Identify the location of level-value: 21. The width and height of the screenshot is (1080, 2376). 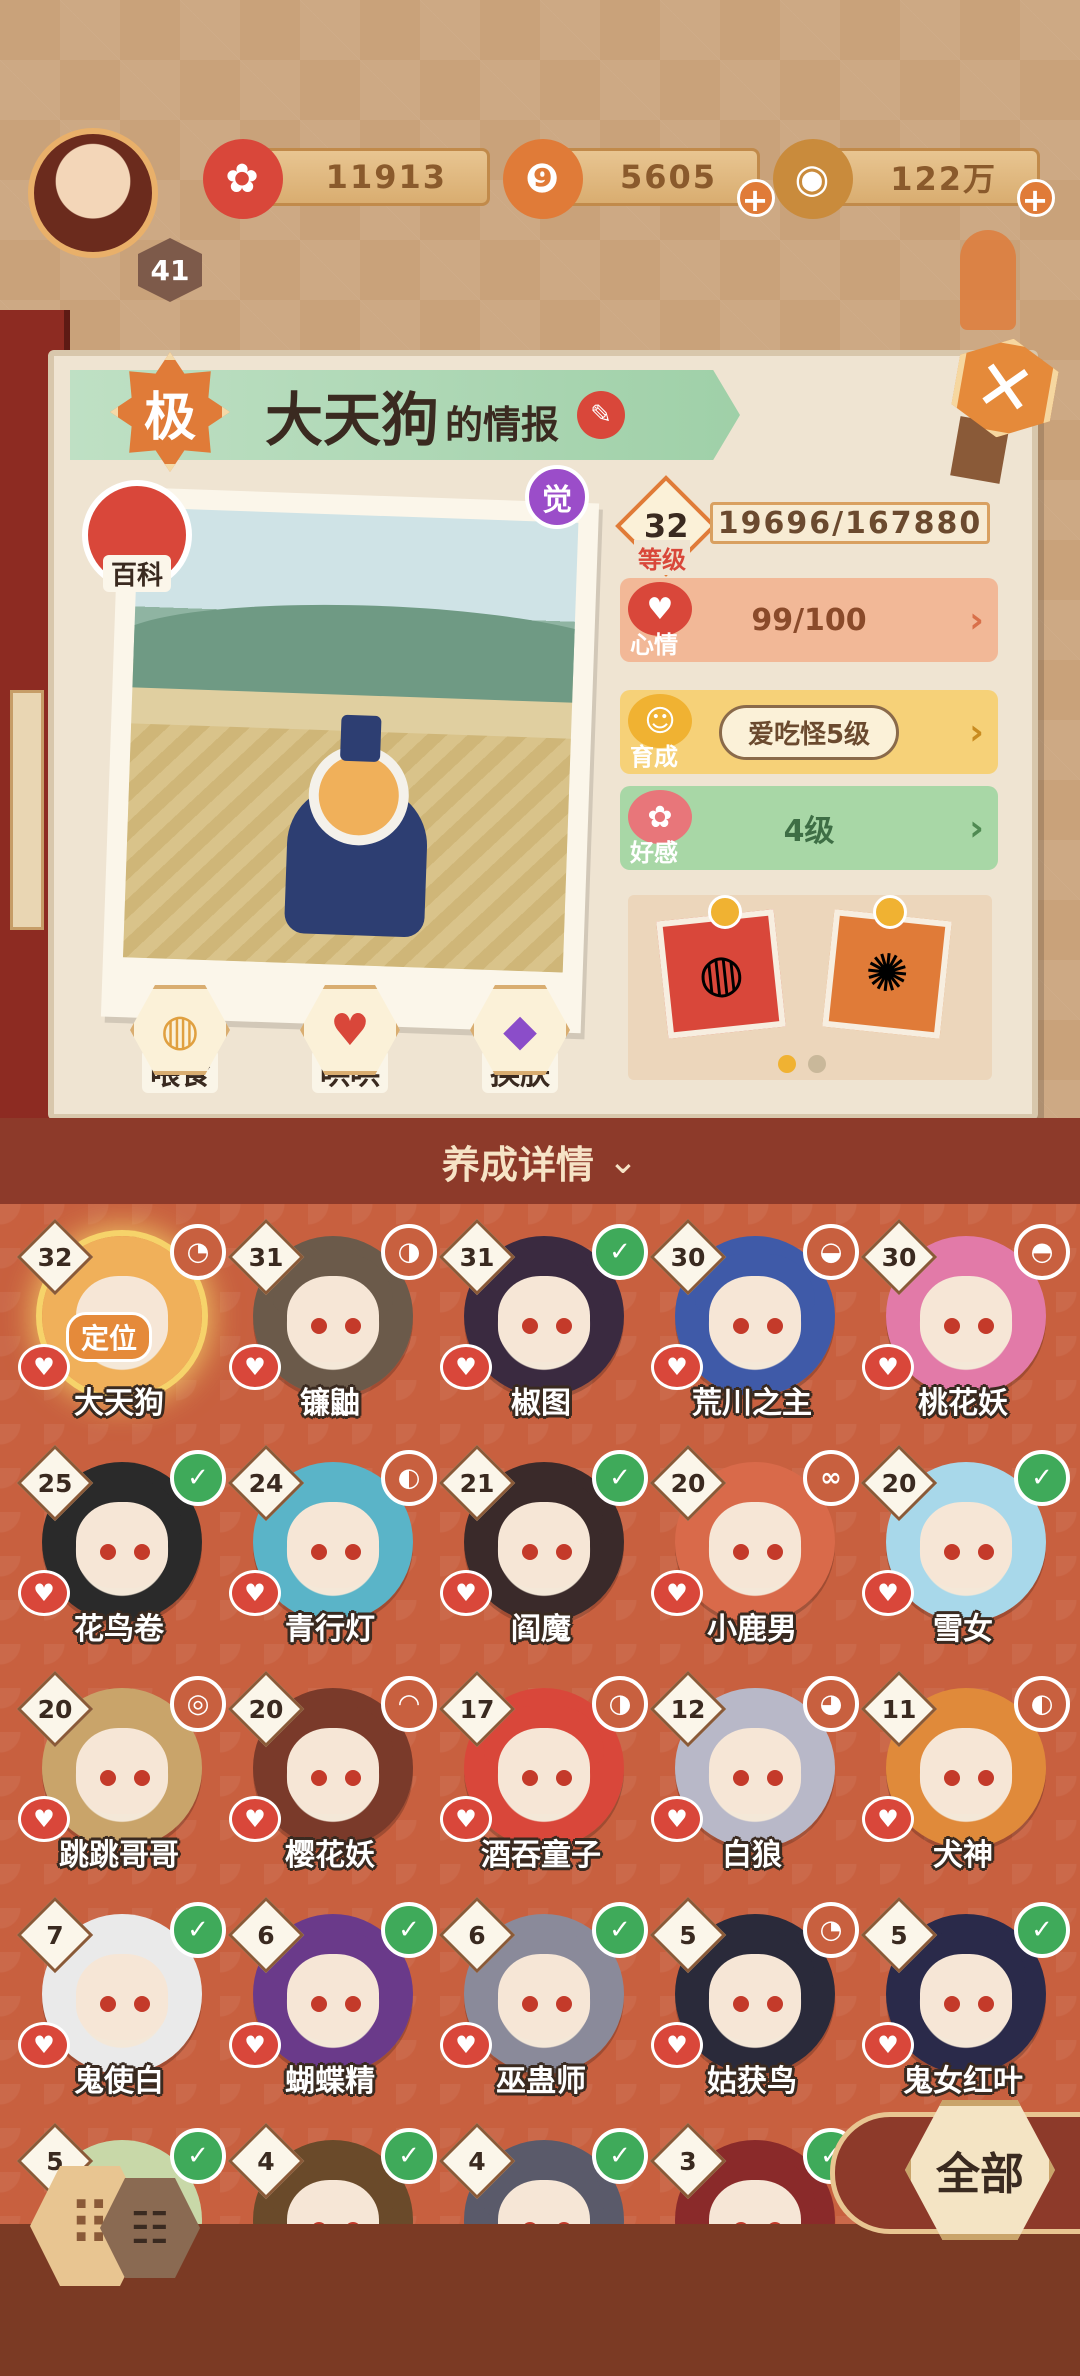
(477, 1483).